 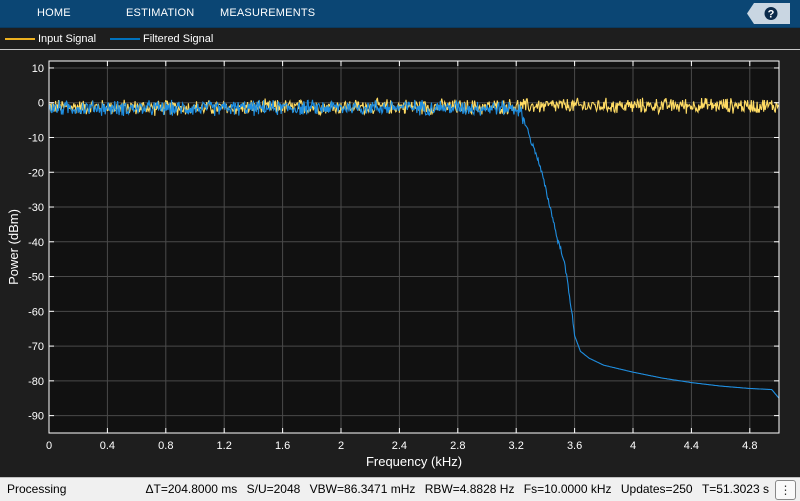 What do you see at coordinates (41, 104) in the screenshot?
I see `y-tick-label: 0` at bounding box center [41, 104].